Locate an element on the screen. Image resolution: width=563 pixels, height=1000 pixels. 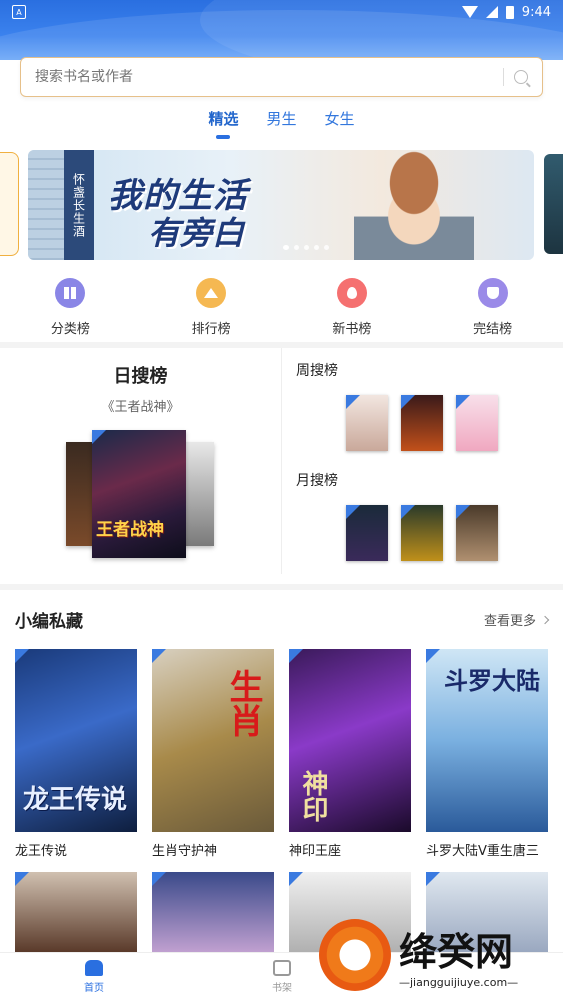
tab-male: 男生 is located at coordinates (281, 123).